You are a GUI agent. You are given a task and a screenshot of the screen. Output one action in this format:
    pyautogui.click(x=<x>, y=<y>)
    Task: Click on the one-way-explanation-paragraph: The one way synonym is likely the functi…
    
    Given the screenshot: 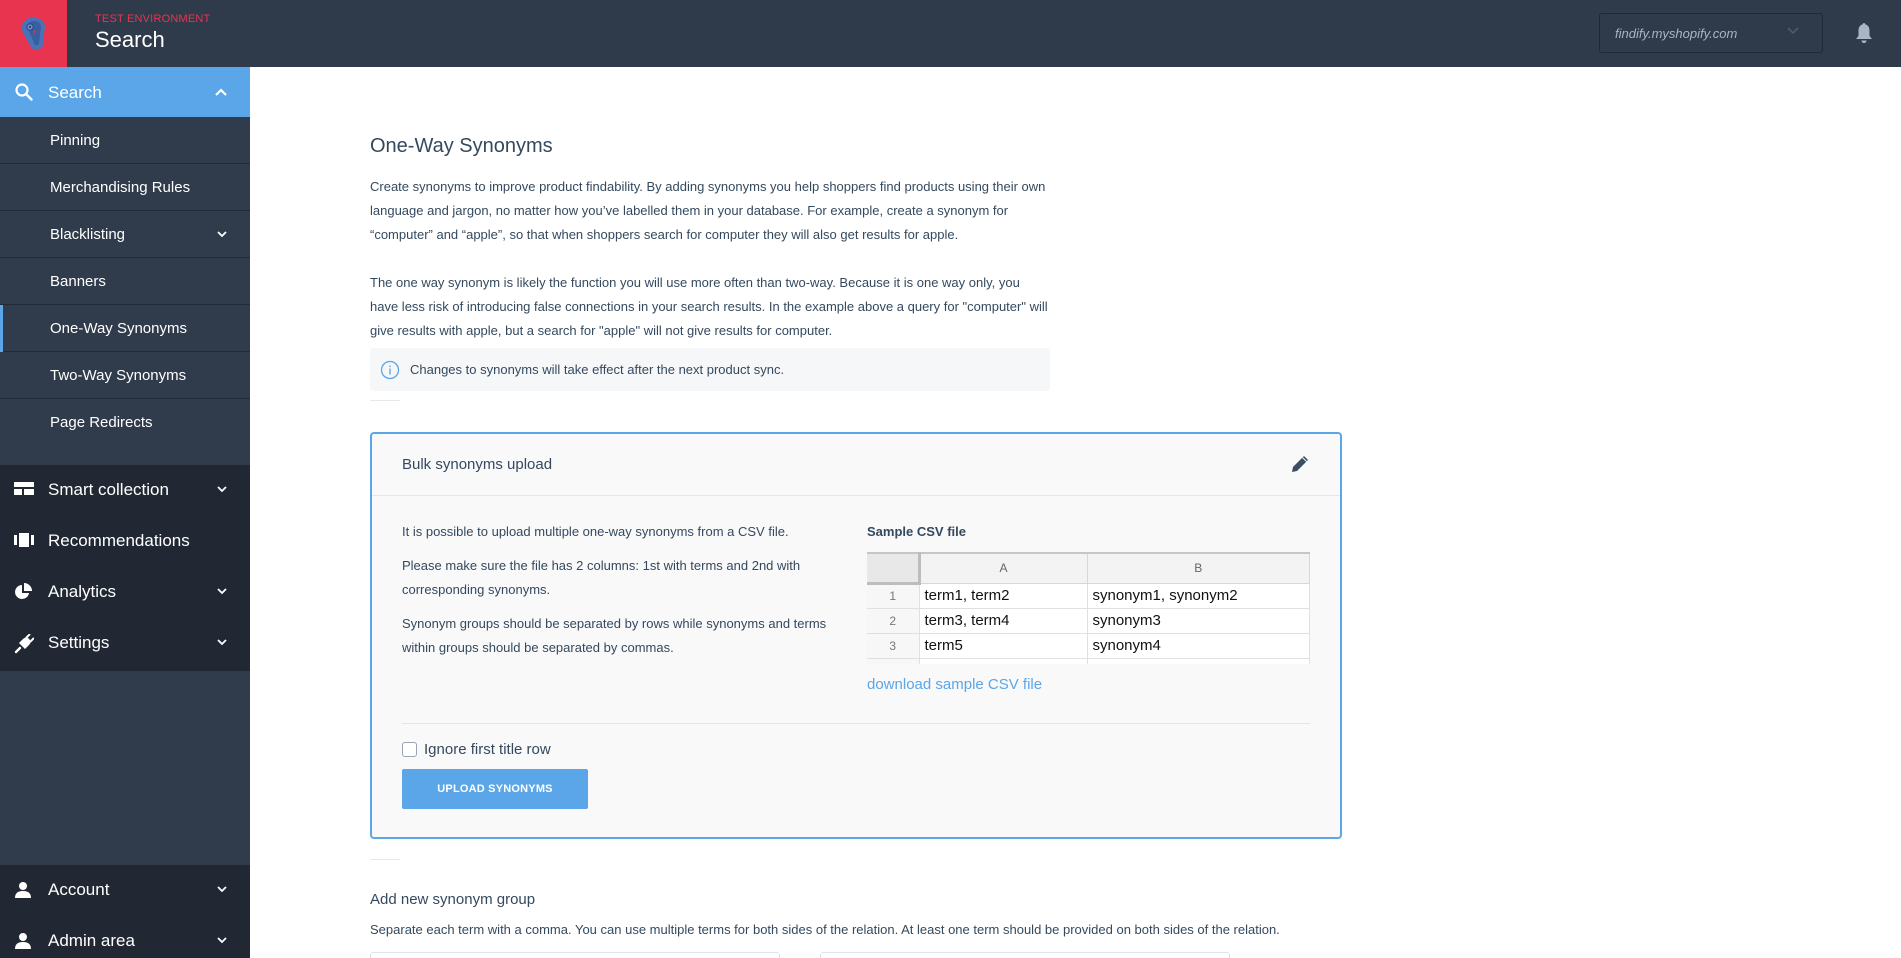 What is the action you would take?
    pyautogui.click(x=709, y=306)
    